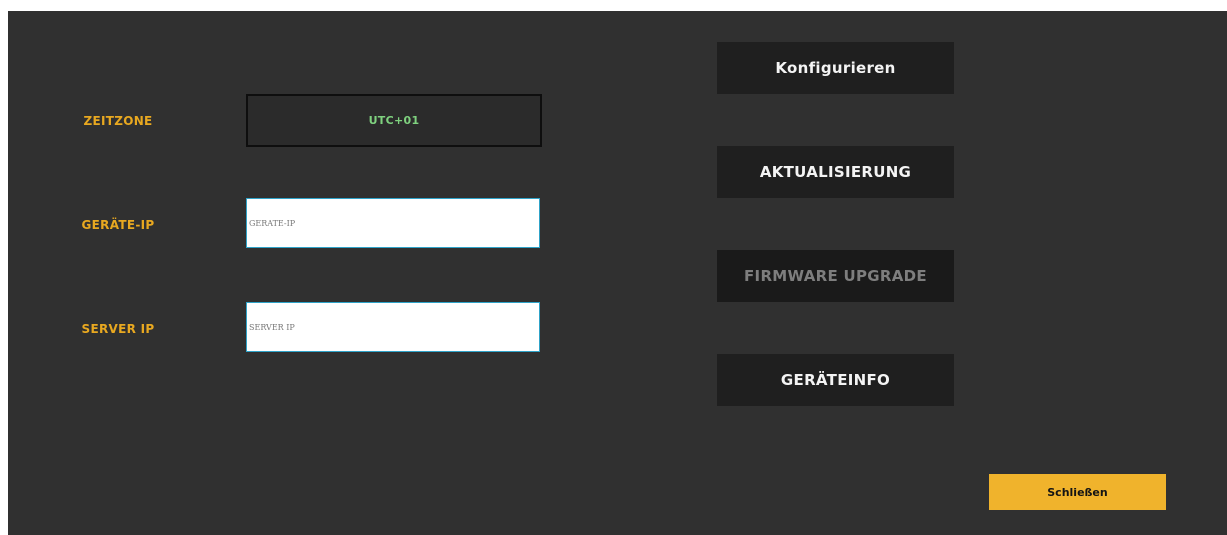  I want to click on server-ip-input, so click(393, 327).